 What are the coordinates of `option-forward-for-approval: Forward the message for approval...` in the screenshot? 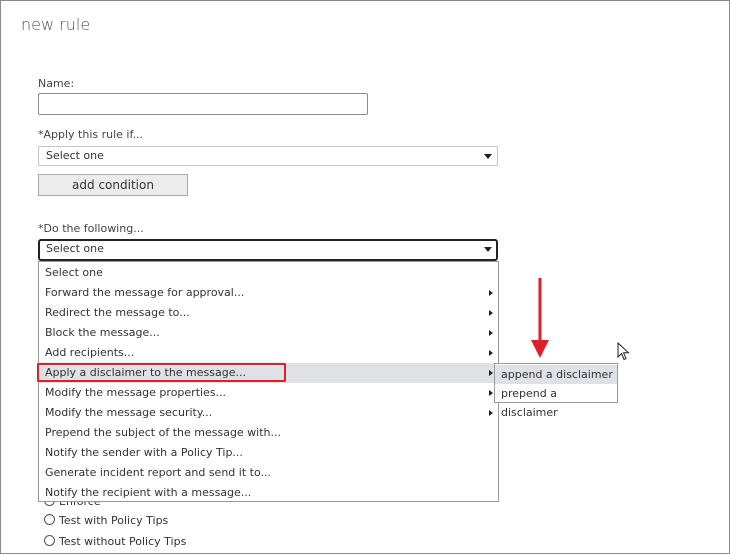 It's located at (268, 293).